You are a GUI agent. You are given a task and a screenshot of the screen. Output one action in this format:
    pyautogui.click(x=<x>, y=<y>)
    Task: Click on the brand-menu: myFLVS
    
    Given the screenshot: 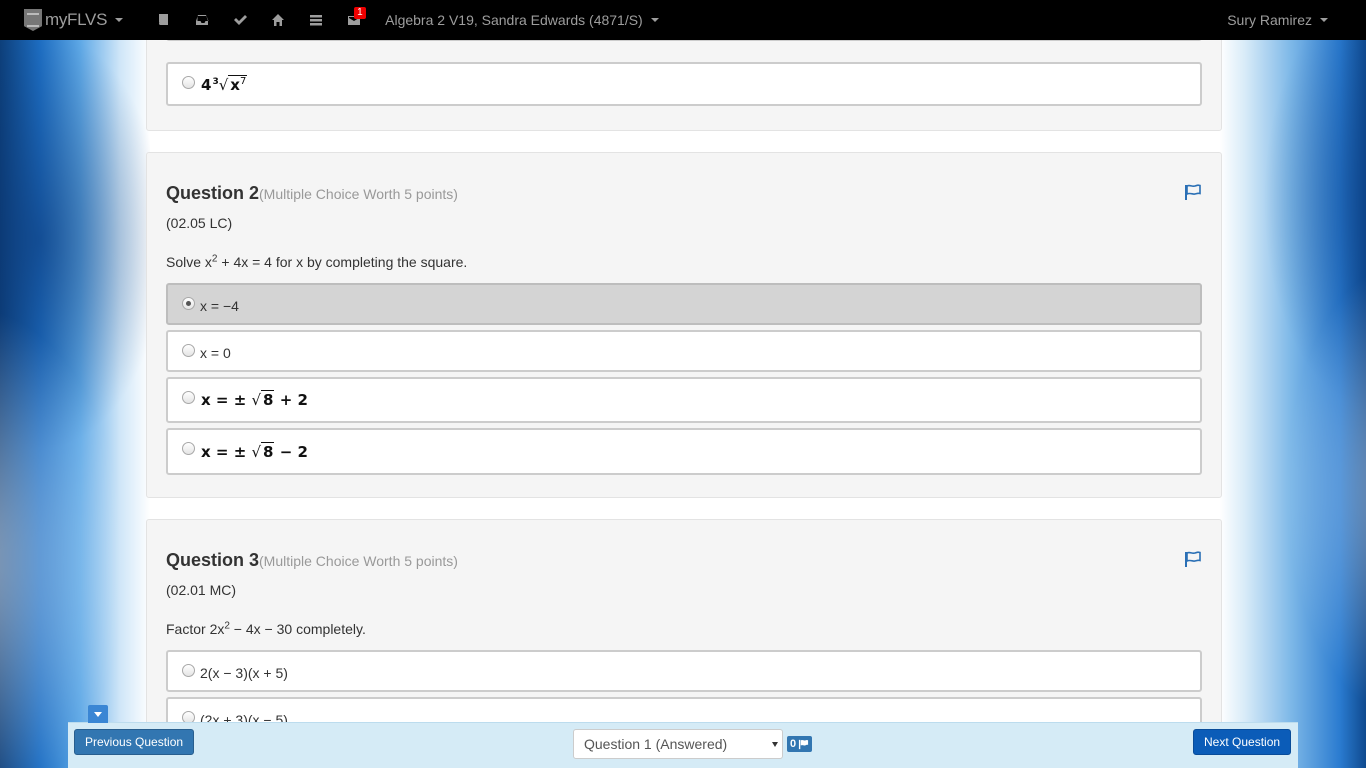 What is the action you would take?
    pyautogui.click(x=74, y=20)
    